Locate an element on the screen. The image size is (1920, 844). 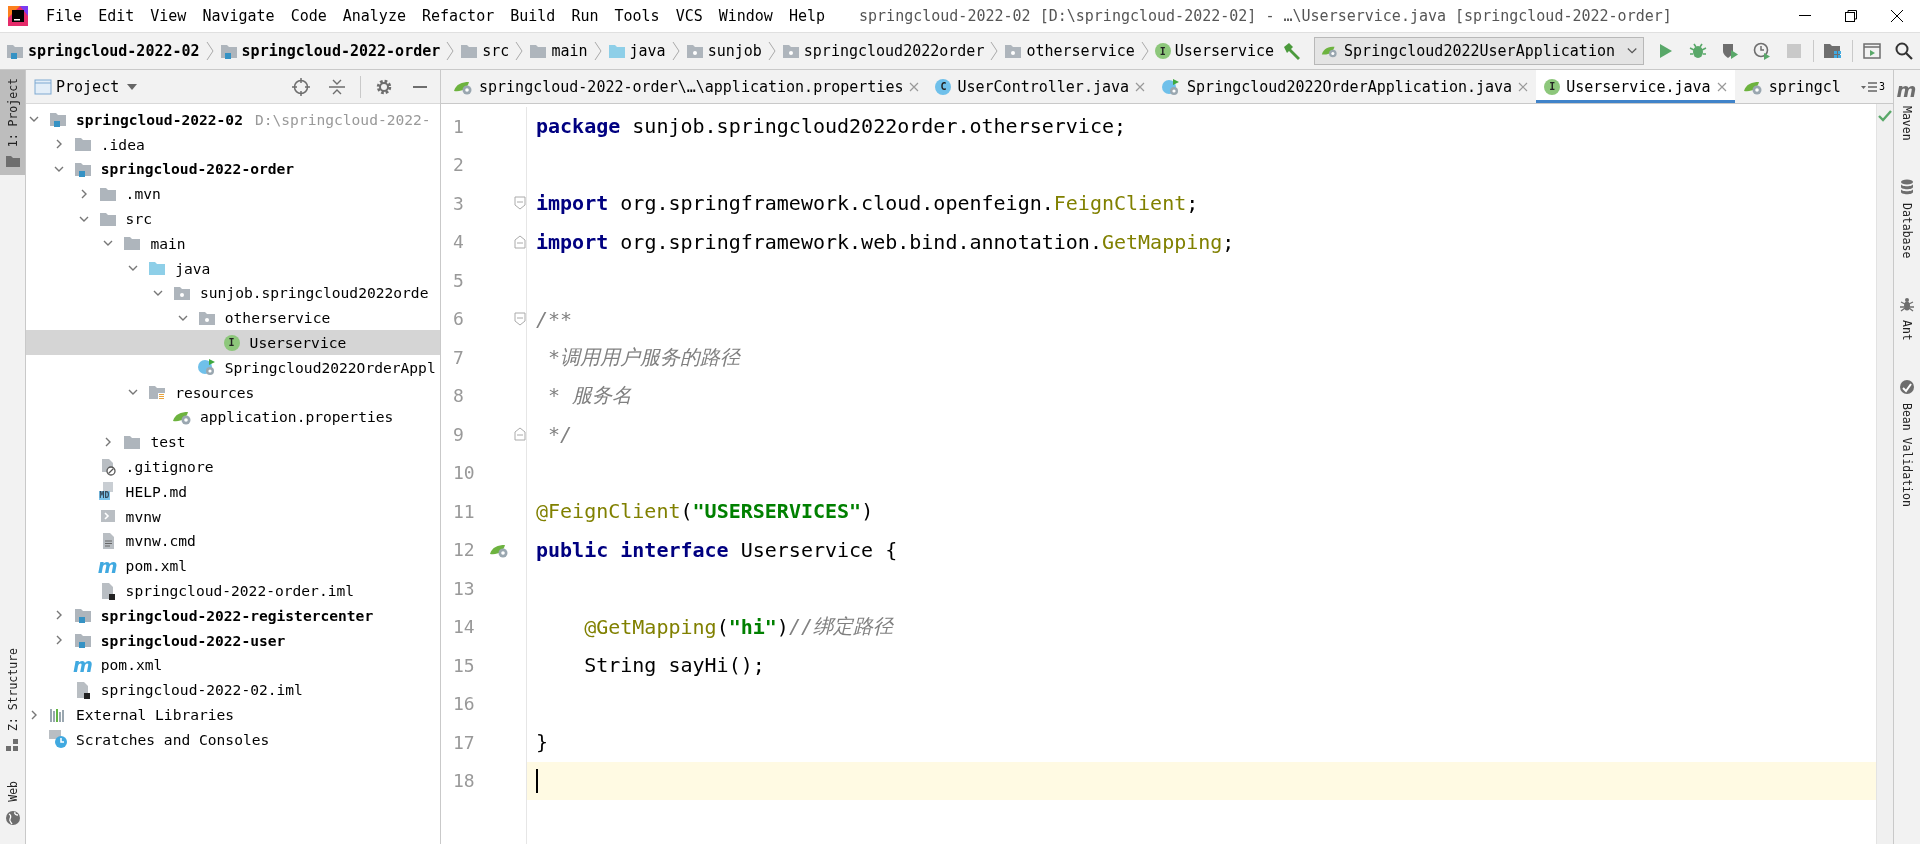
menu-item: Tools is located at coordinates (637, 16).